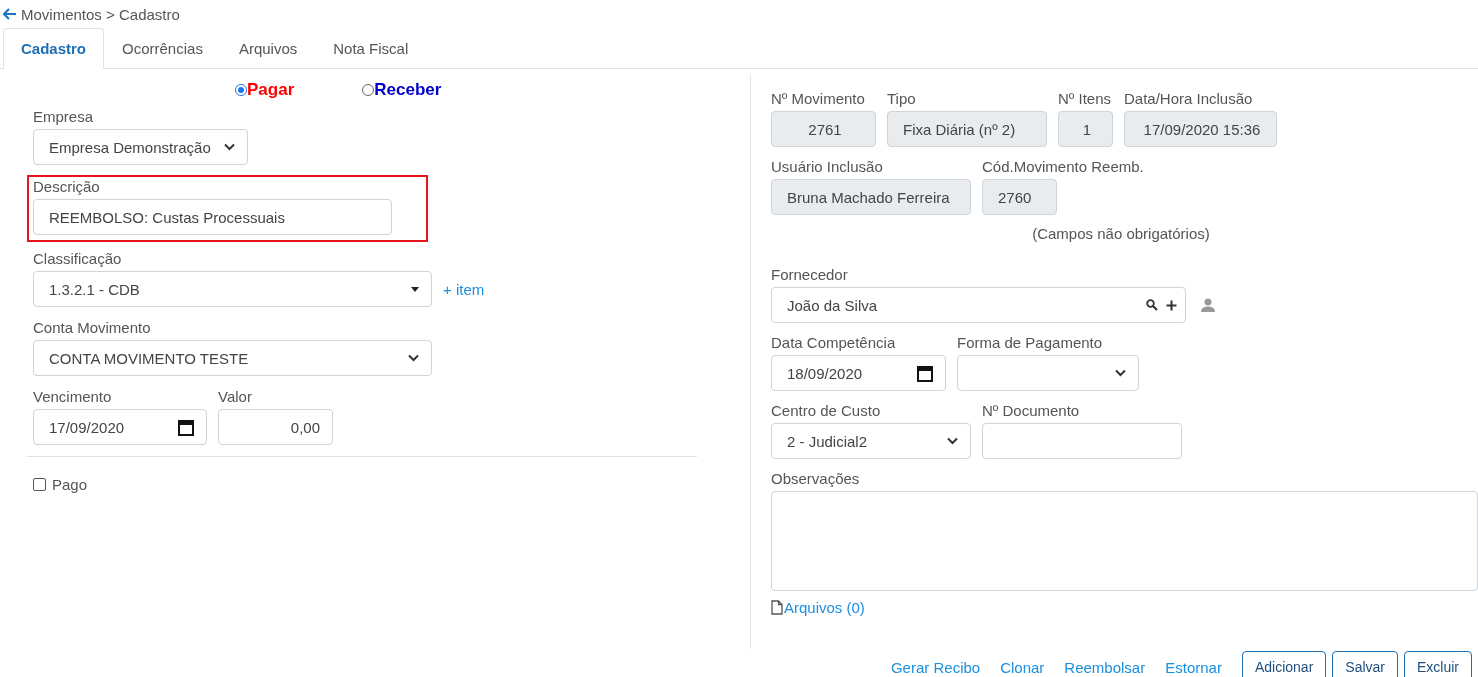 The height and width of the screenshot is (677, 1478). What do you see at coordinates (826, 411) in the screenshot?
I see `field-label: Centro de Custo` at bounding box center [826, 411].